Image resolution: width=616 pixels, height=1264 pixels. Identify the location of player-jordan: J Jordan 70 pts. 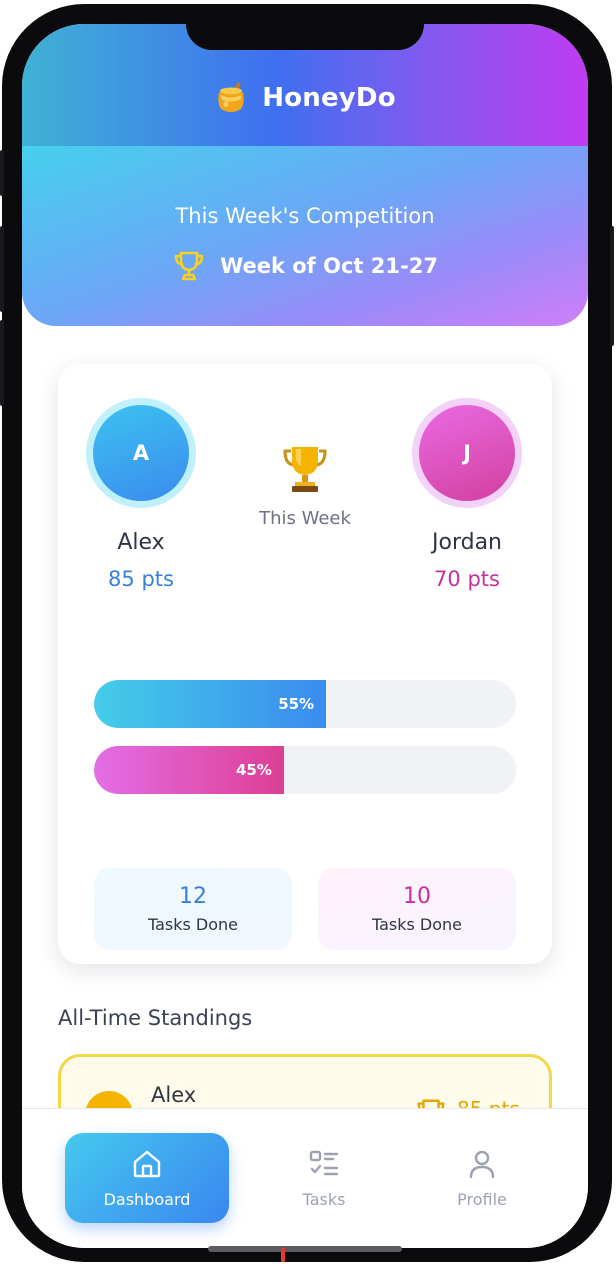
(467, 494).